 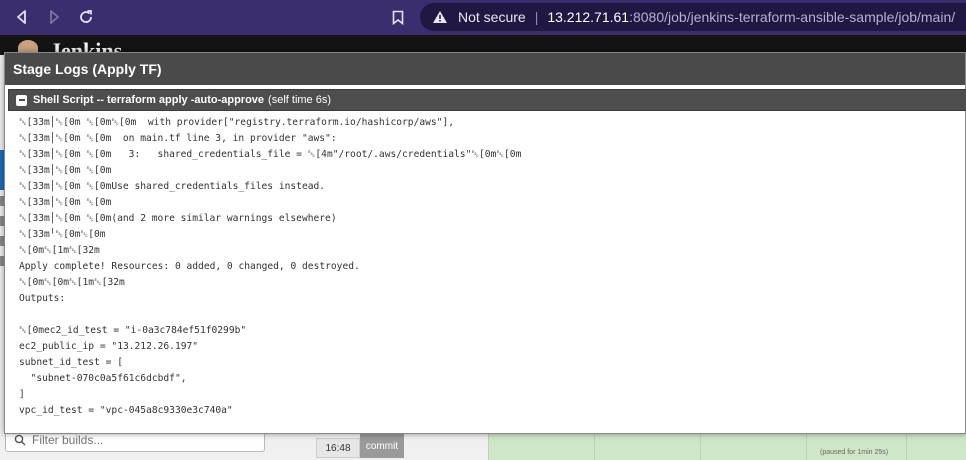 I want to click on paused-note: (paused for 1min 25s), so click(x=854, y=452).